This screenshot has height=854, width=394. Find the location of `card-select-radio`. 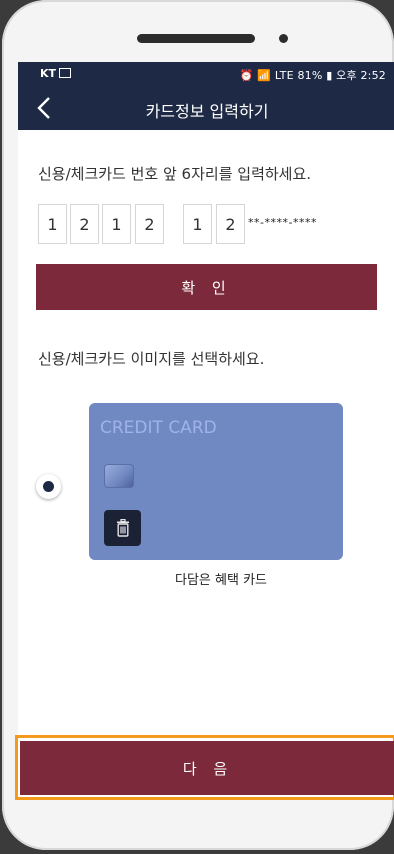

card-select-radio is located at coordinates (48, 486).